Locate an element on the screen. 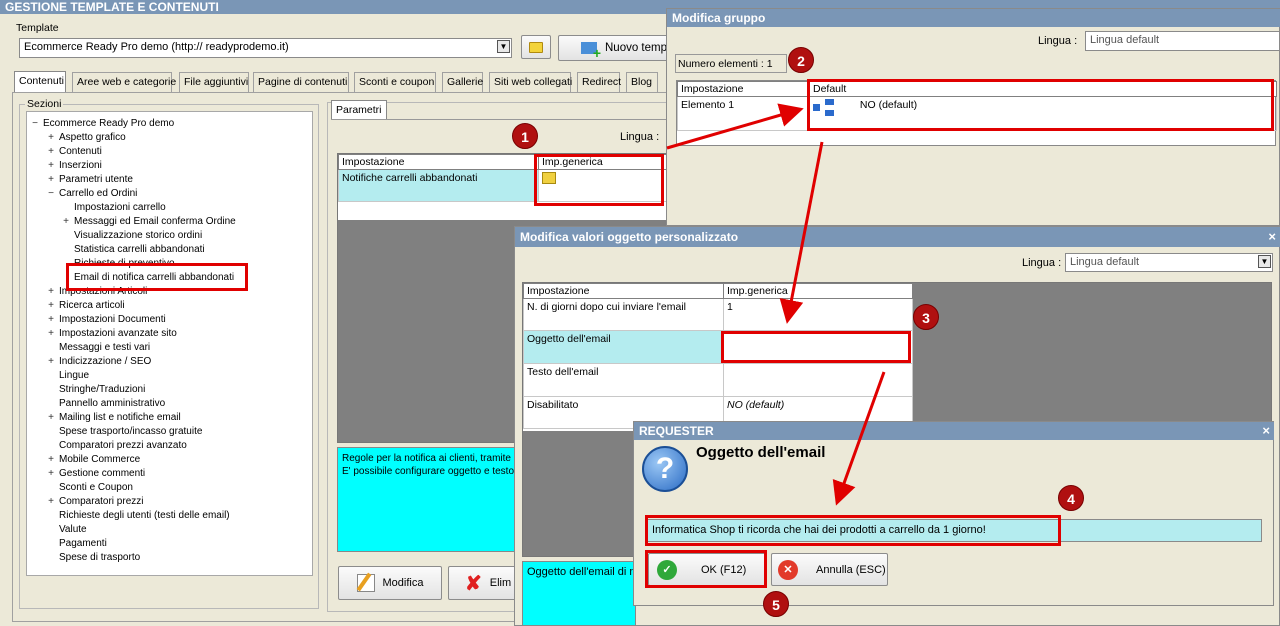 The width and height of the screenshot is (1280, 626). arrows-overlay is located at coordinates (776, 304).